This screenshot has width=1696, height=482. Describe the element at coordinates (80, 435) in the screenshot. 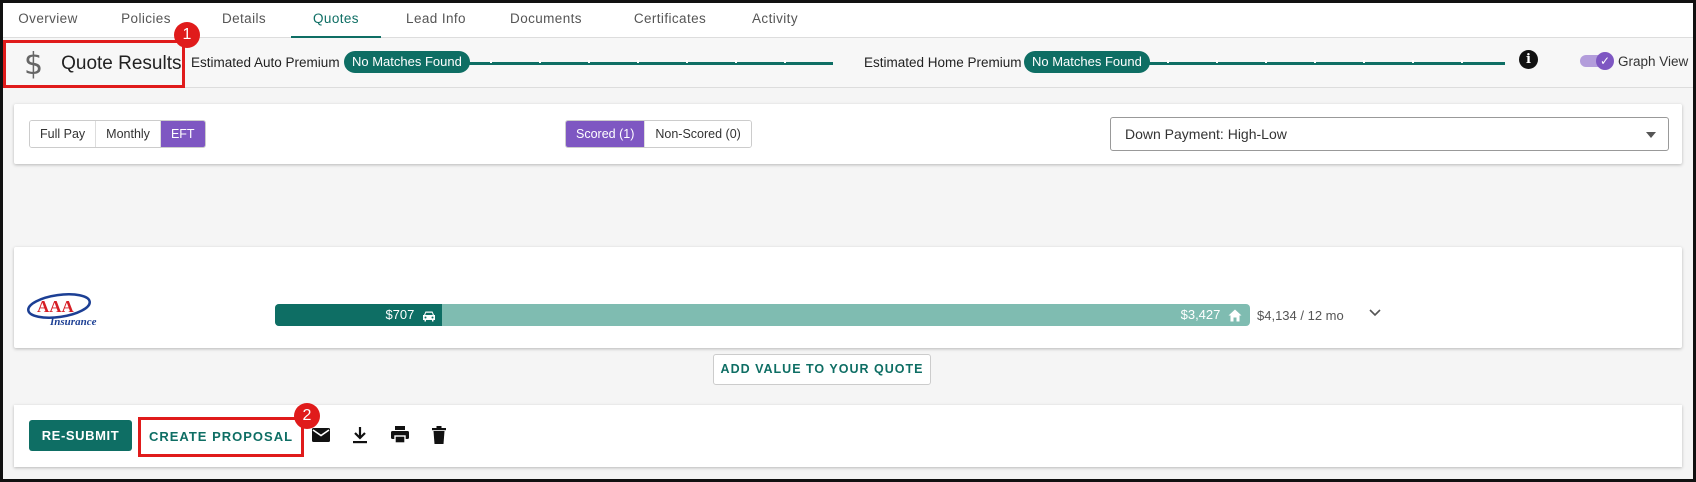

I see `resubmit-button: RE-SUBMIT` at that location.